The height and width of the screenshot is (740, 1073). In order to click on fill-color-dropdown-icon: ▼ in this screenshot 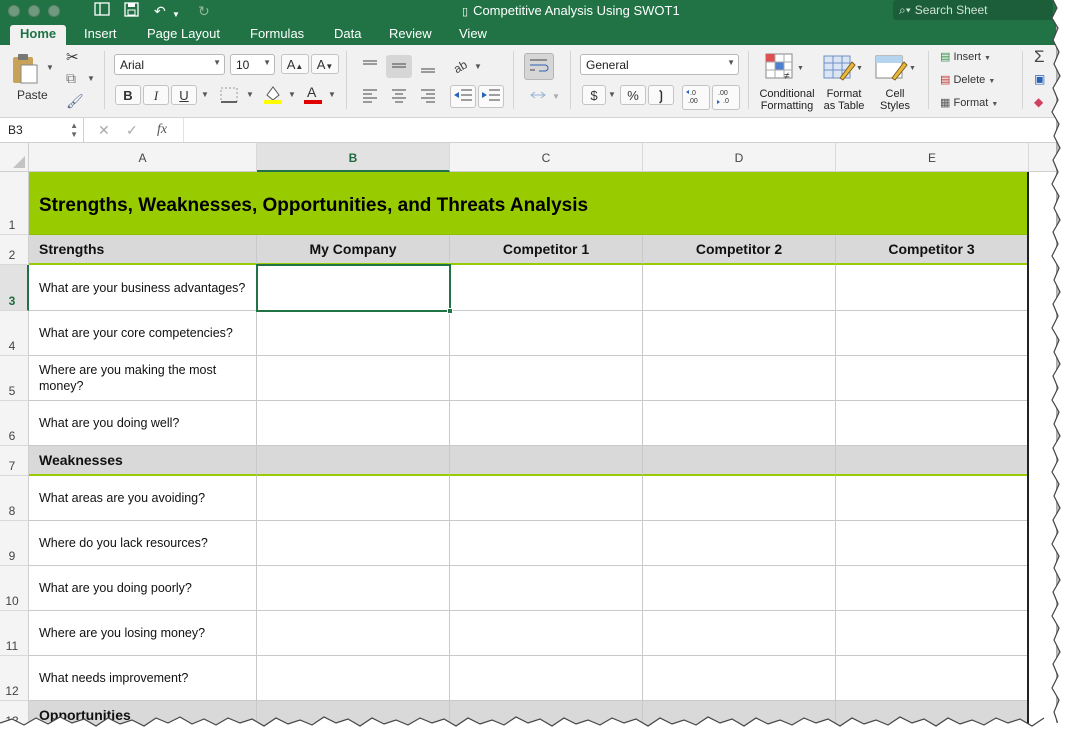, I will do `click(292, 94)`.